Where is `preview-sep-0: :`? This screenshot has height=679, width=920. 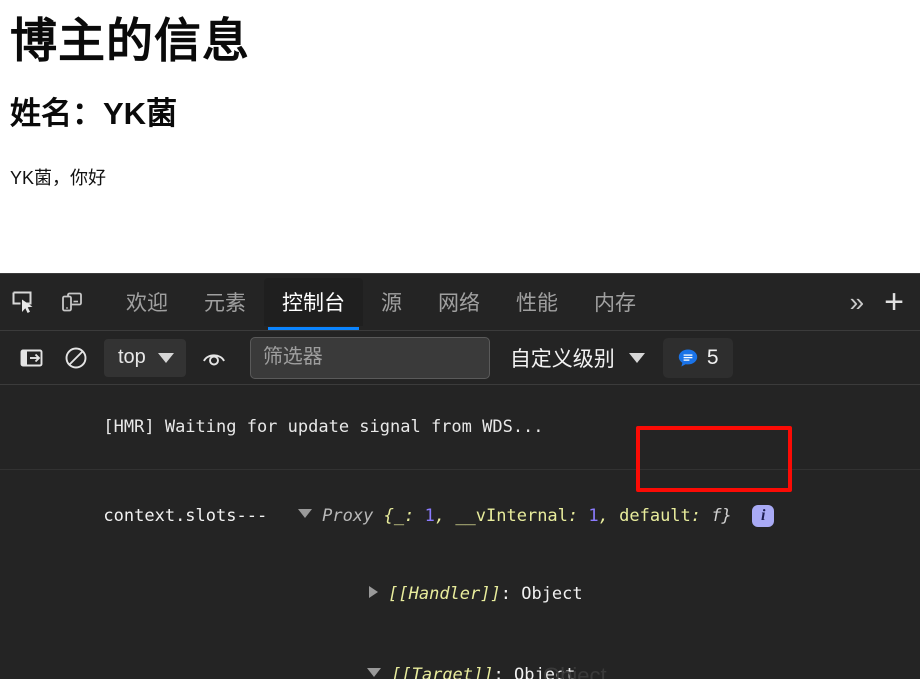 preview-sep-0: : is located at coordinates (414, 515).